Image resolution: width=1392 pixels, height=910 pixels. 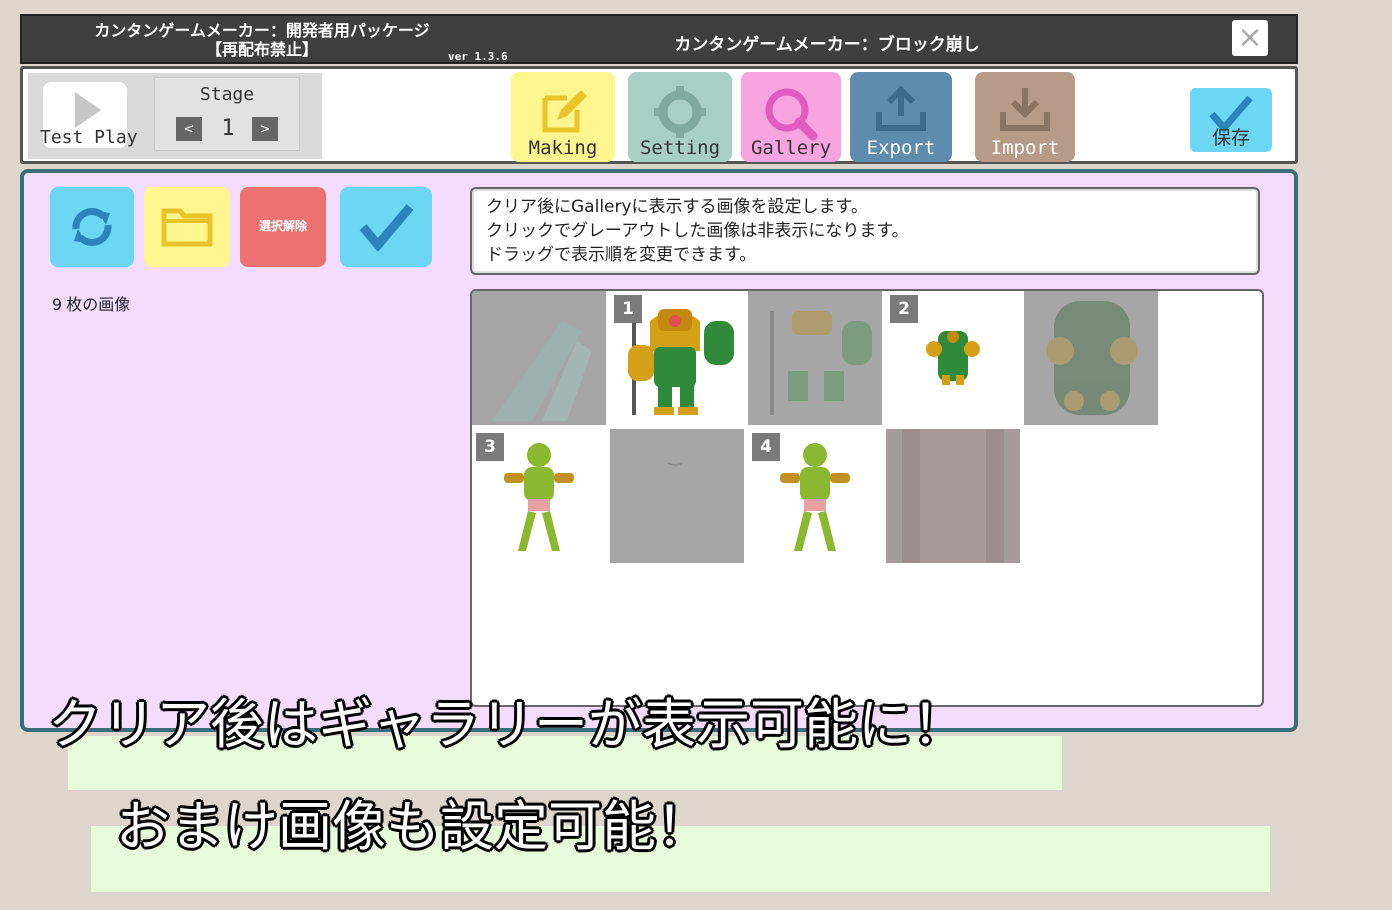 What do you see at coordinates (697, 231) in the screenshot?
I see `info-line: クリックでグレーアウトした画像は非表示になります。` at bounding box center [697, 231].